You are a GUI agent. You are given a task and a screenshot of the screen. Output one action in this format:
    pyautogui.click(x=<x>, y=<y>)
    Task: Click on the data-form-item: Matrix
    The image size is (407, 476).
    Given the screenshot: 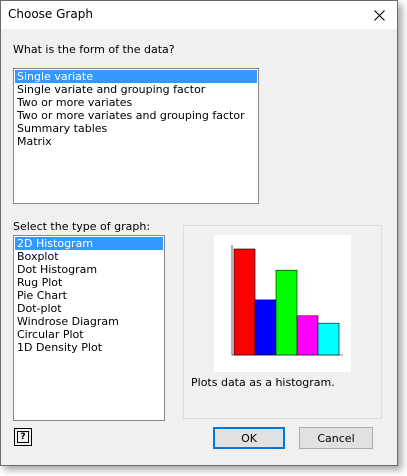 What is the action you would take?
    pyautogui.click(x=136, y=141)
    